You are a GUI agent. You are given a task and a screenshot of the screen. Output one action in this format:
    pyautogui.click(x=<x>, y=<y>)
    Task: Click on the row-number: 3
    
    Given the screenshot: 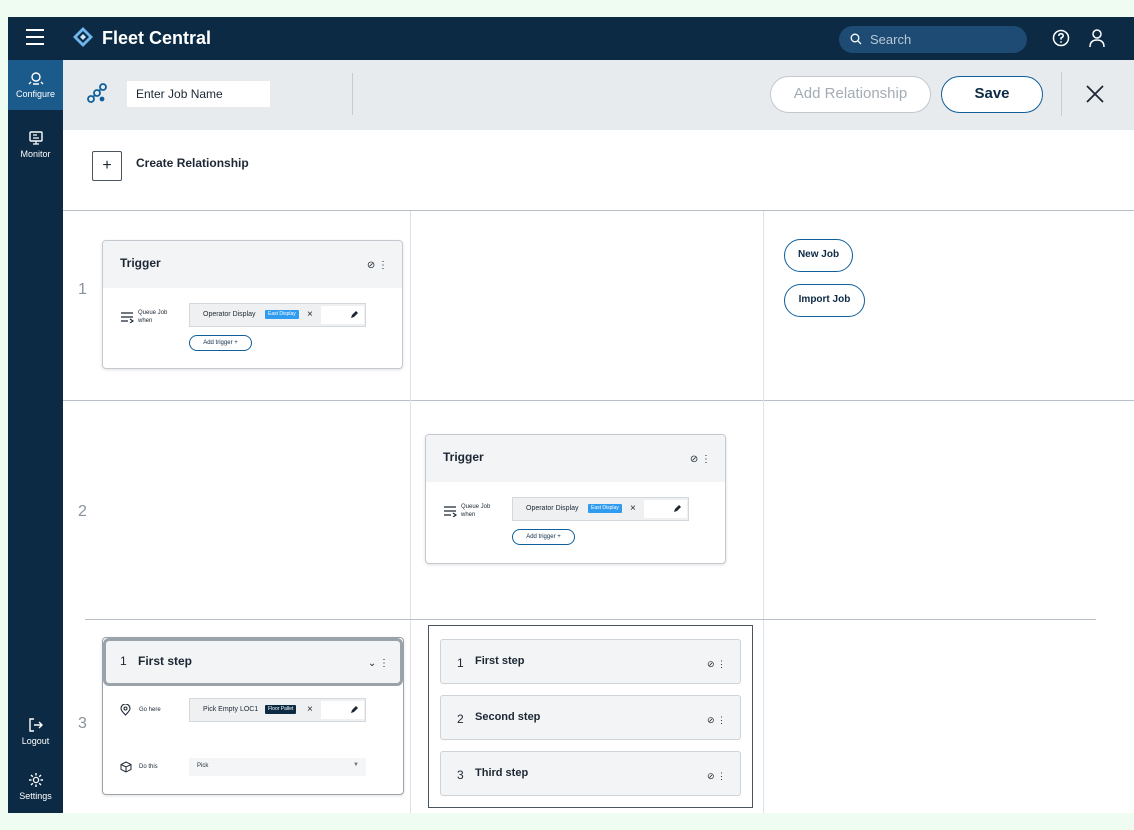 What is the action you would take?
    pyautogui.click(x=82, y=723)
    